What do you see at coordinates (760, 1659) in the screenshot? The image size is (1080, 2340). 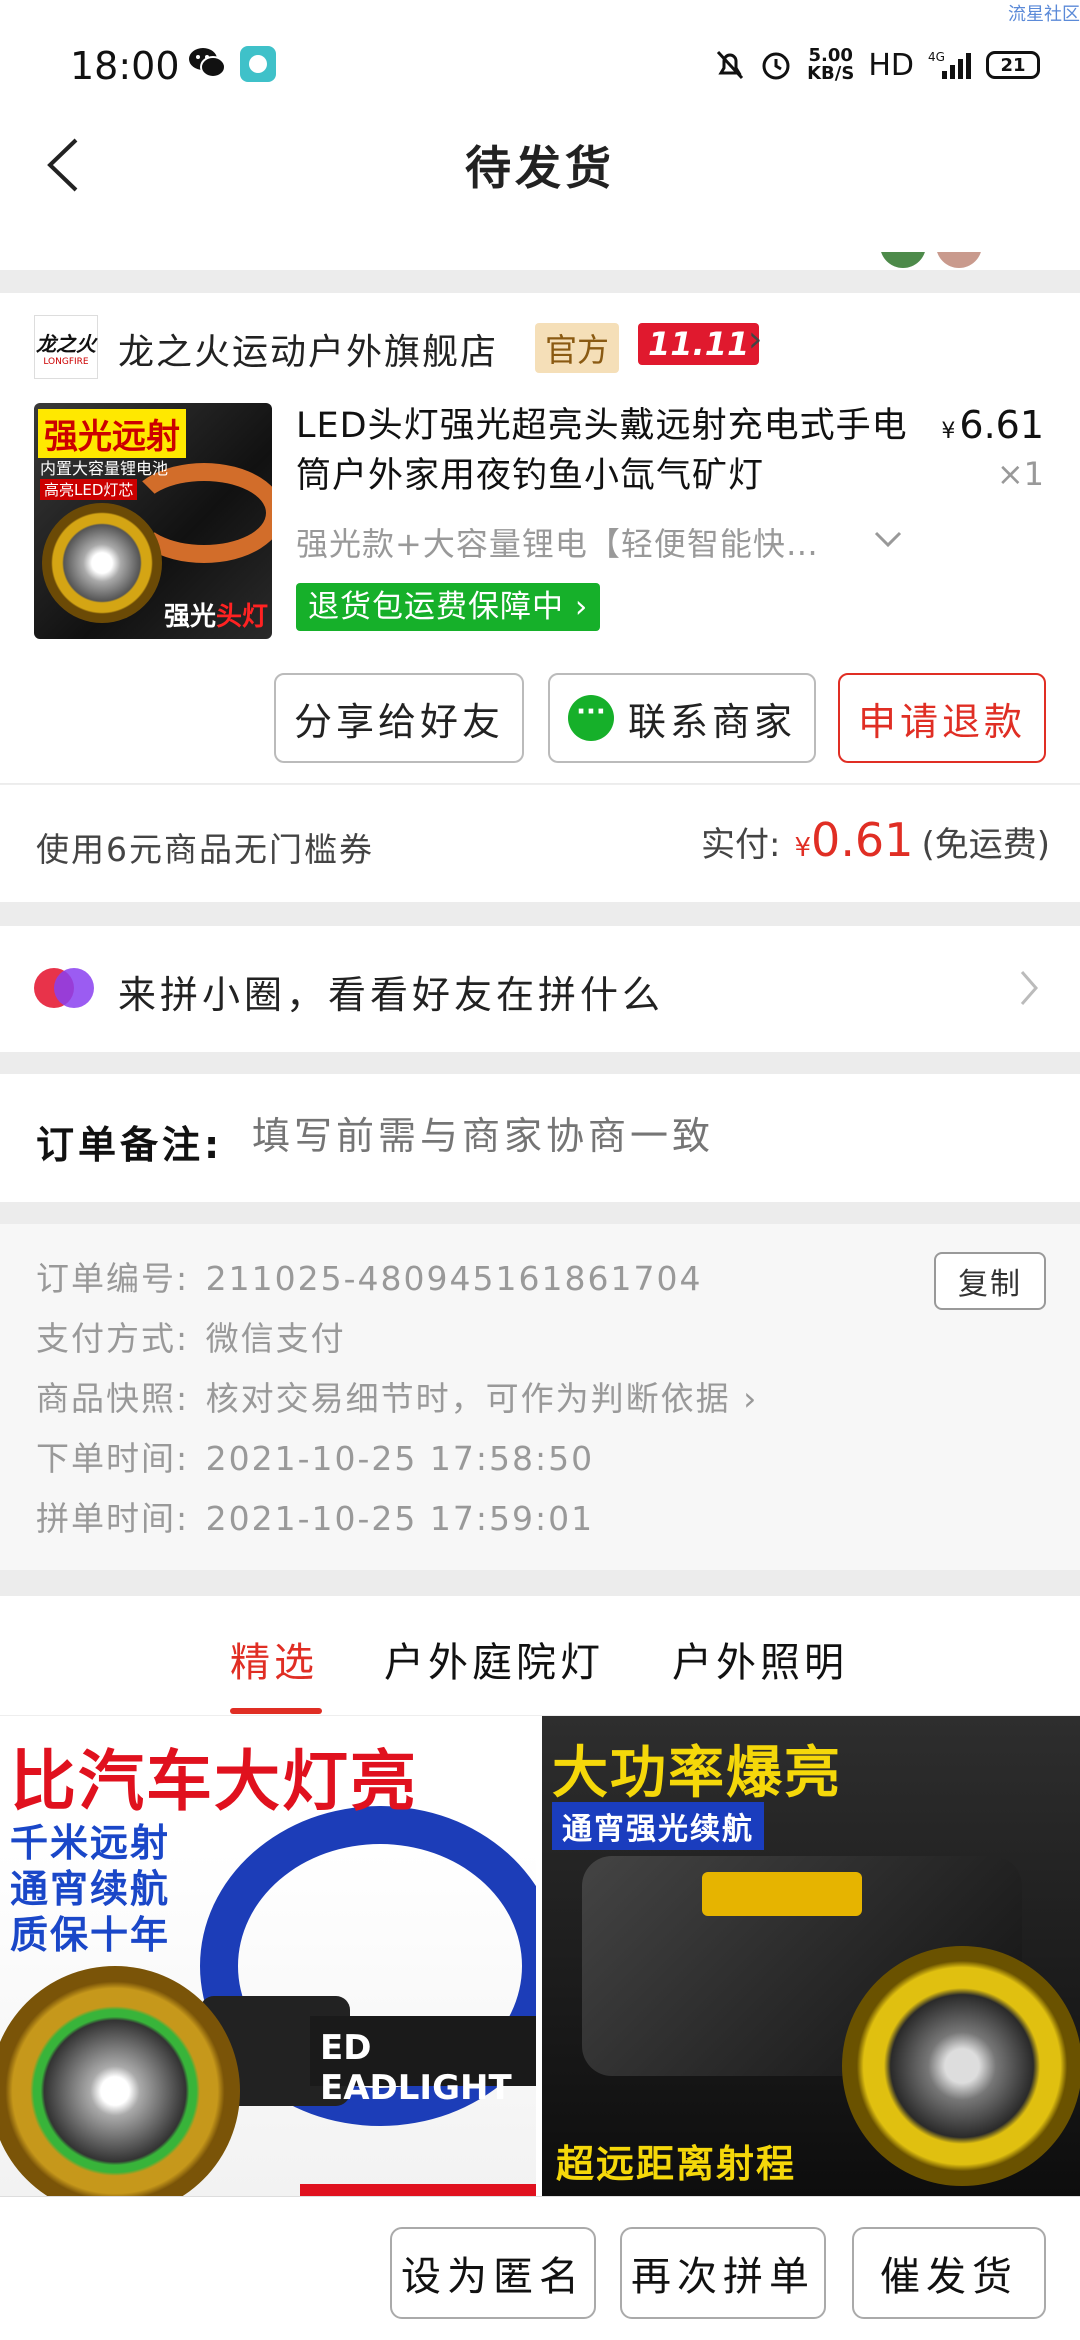 I see `tab-outdoor-lighting: 户外照明` at bounding box center [760, 1659].